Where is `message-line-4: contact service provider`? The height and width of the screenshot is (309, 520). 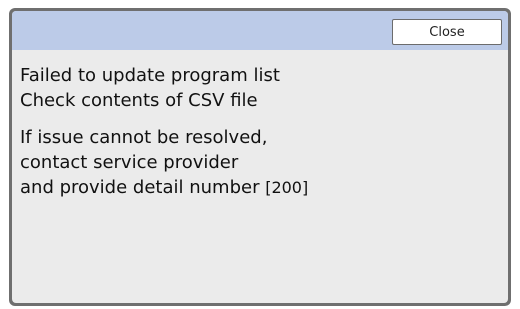 message-line-4: contact service provider is located at coordinates (129, 162).